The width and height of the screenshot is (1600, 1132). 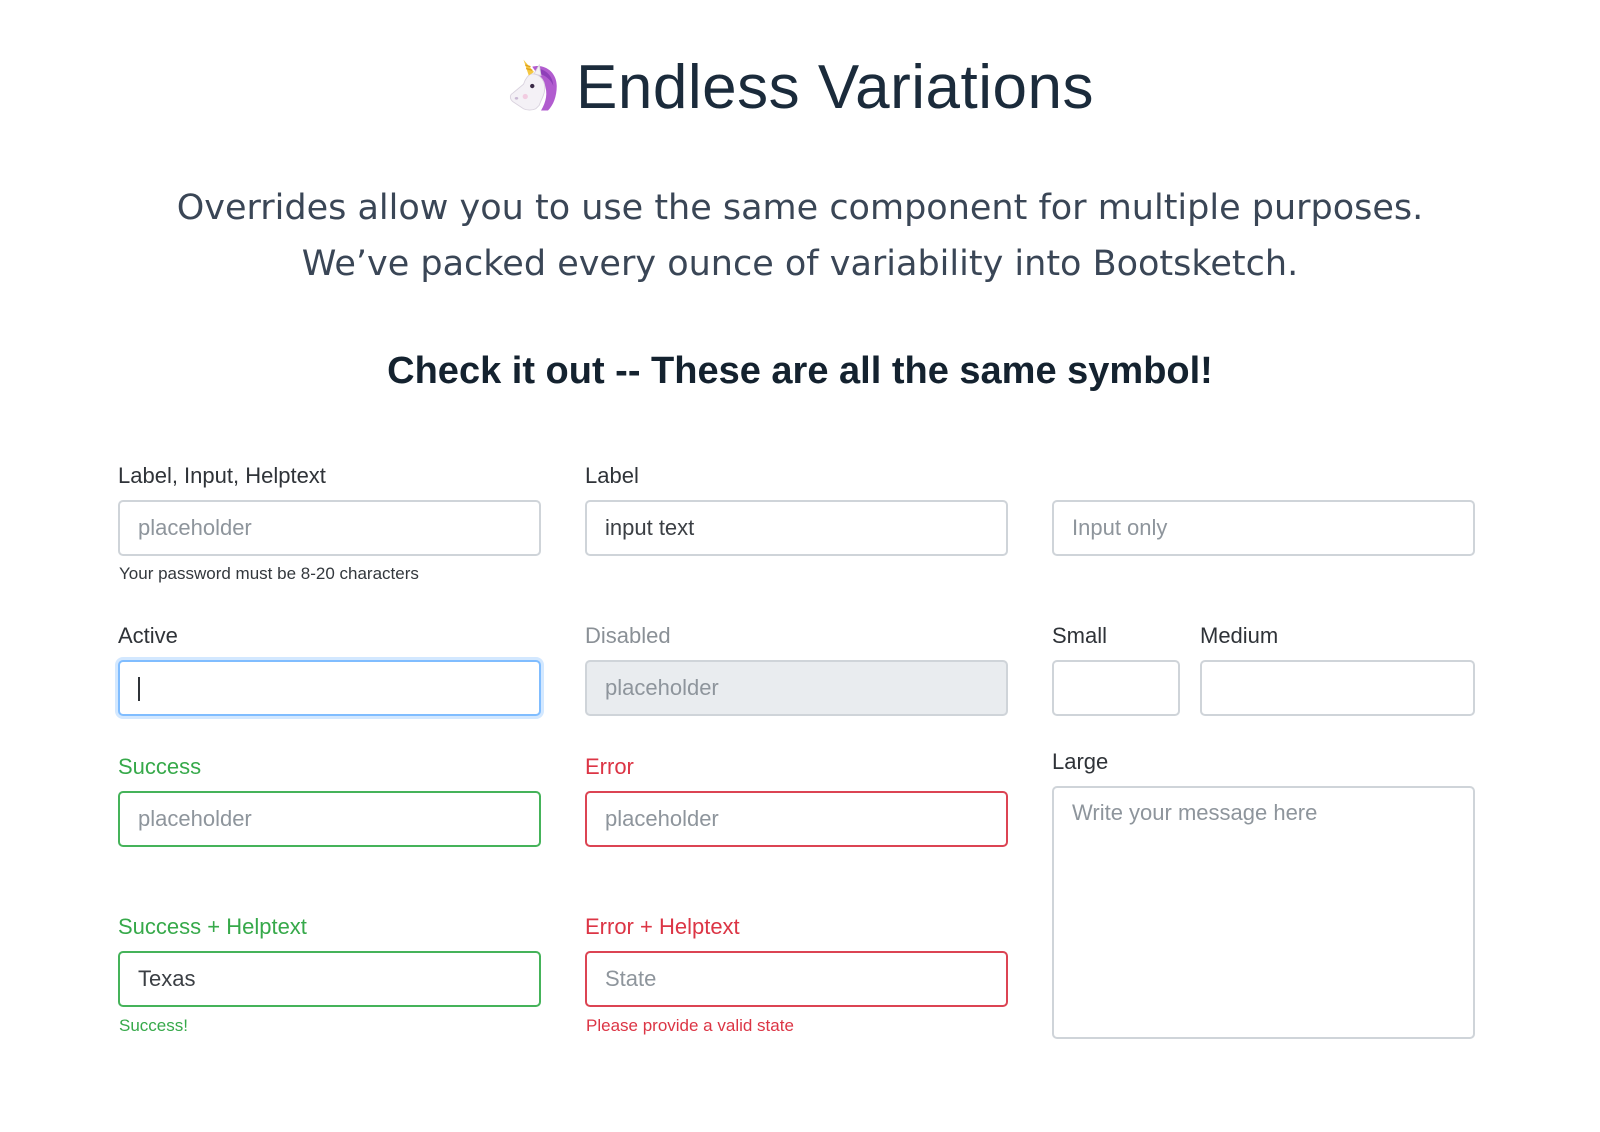 What do you see at coordinates (1239, 635) in the screenshot?
I see `medium-label: Medium` at bounding box center [1239, 635].